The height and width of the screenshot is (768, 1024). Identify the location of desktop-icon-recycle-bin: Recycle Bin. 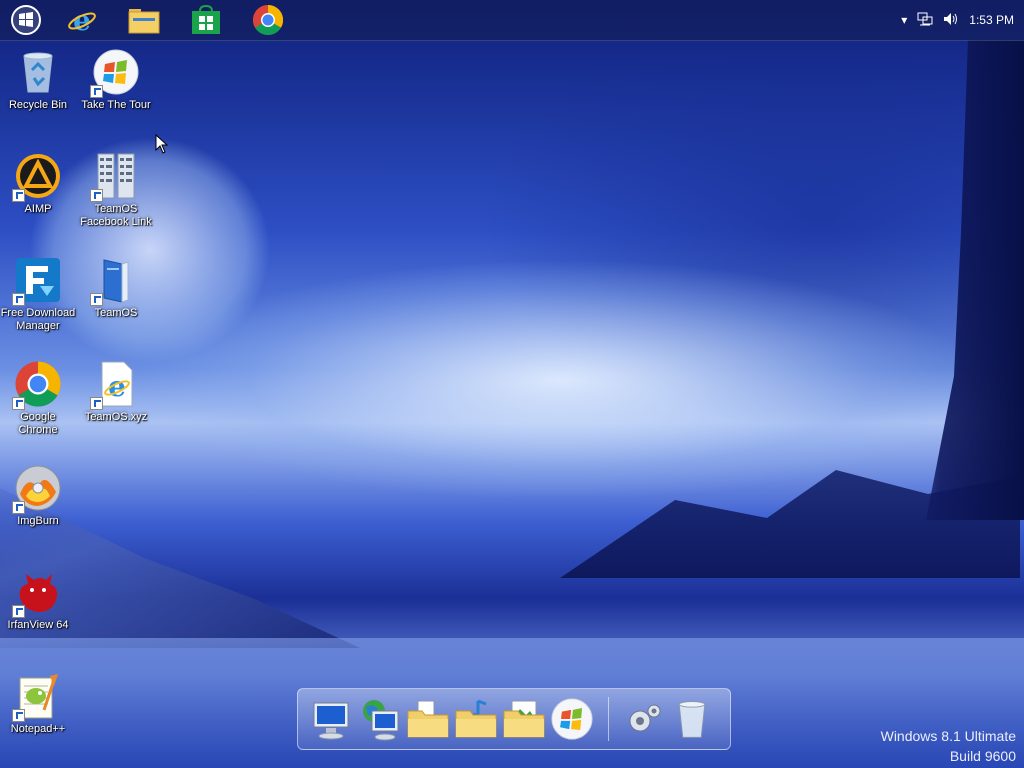
(38, 80).